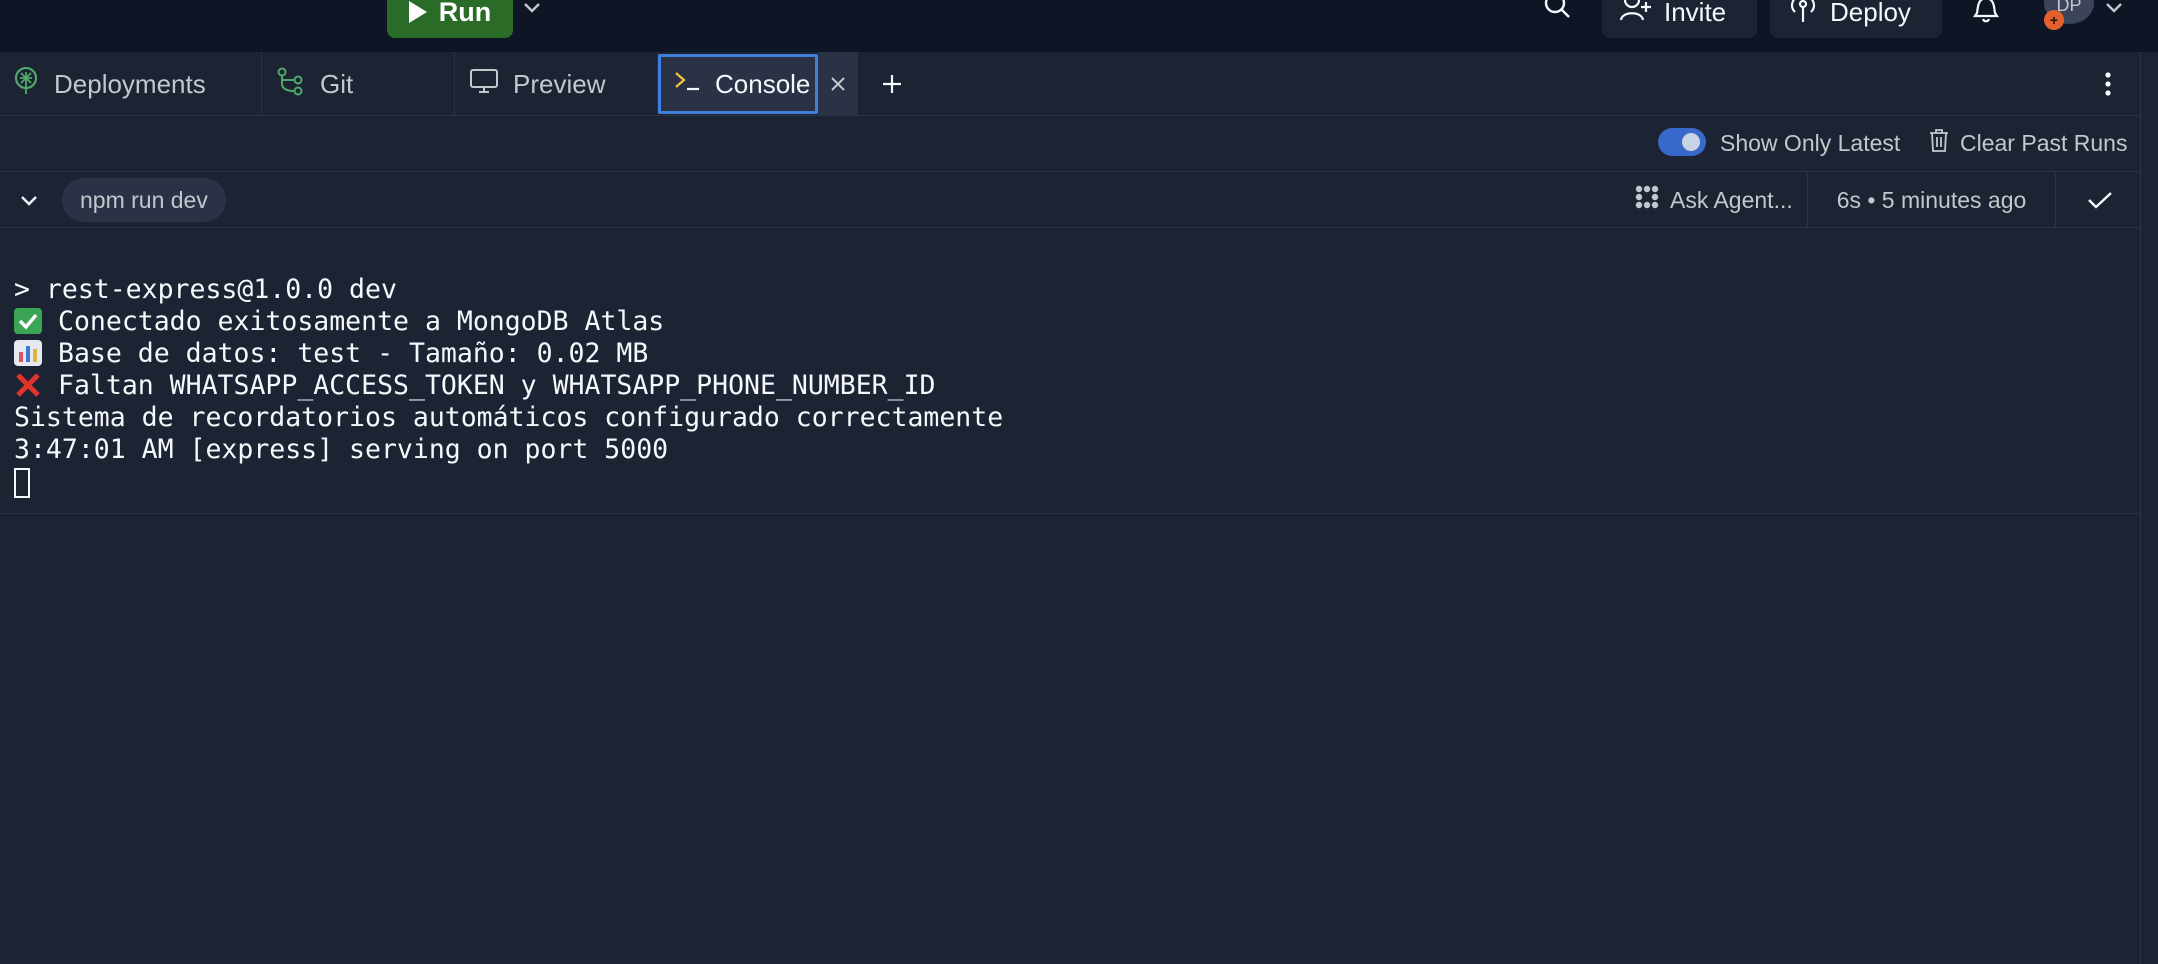 The width and height of the screenshot is (2158, 964). I want to click on check-mark-icon, so click(28, 321).